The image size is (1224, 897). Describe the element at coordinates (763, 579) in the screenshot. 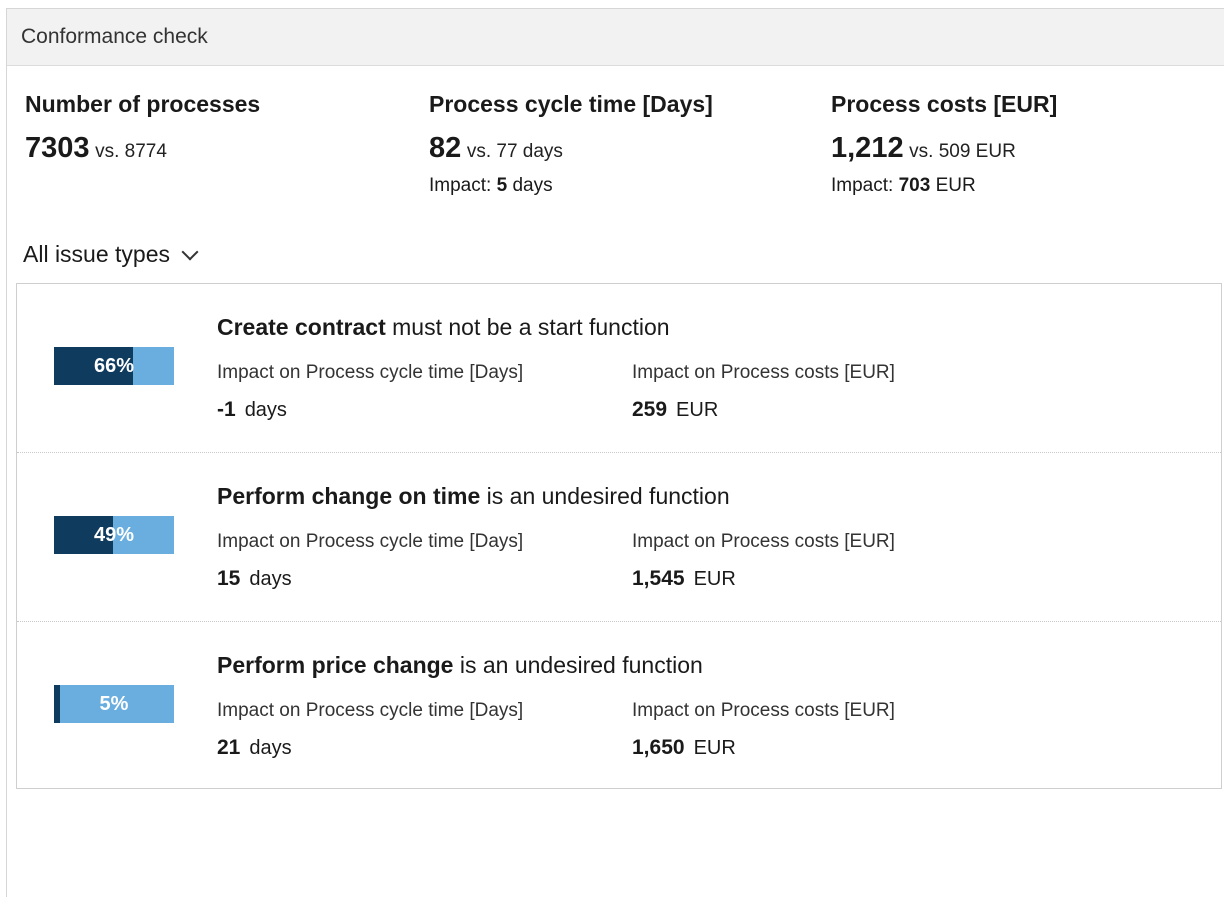

I see `cost-impact-value: 1,545 EUR` at that location.